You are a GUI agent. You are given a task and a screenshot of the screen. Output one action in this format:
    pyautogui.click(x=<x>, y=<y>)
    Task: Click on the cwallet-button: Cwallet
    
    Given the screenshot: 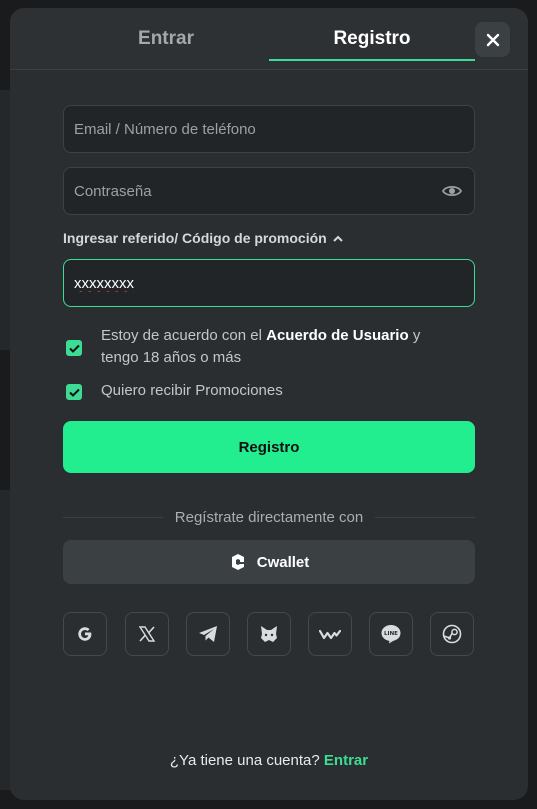 What is the action you would take?
    pyautogui.click(x=269, y=562)
    